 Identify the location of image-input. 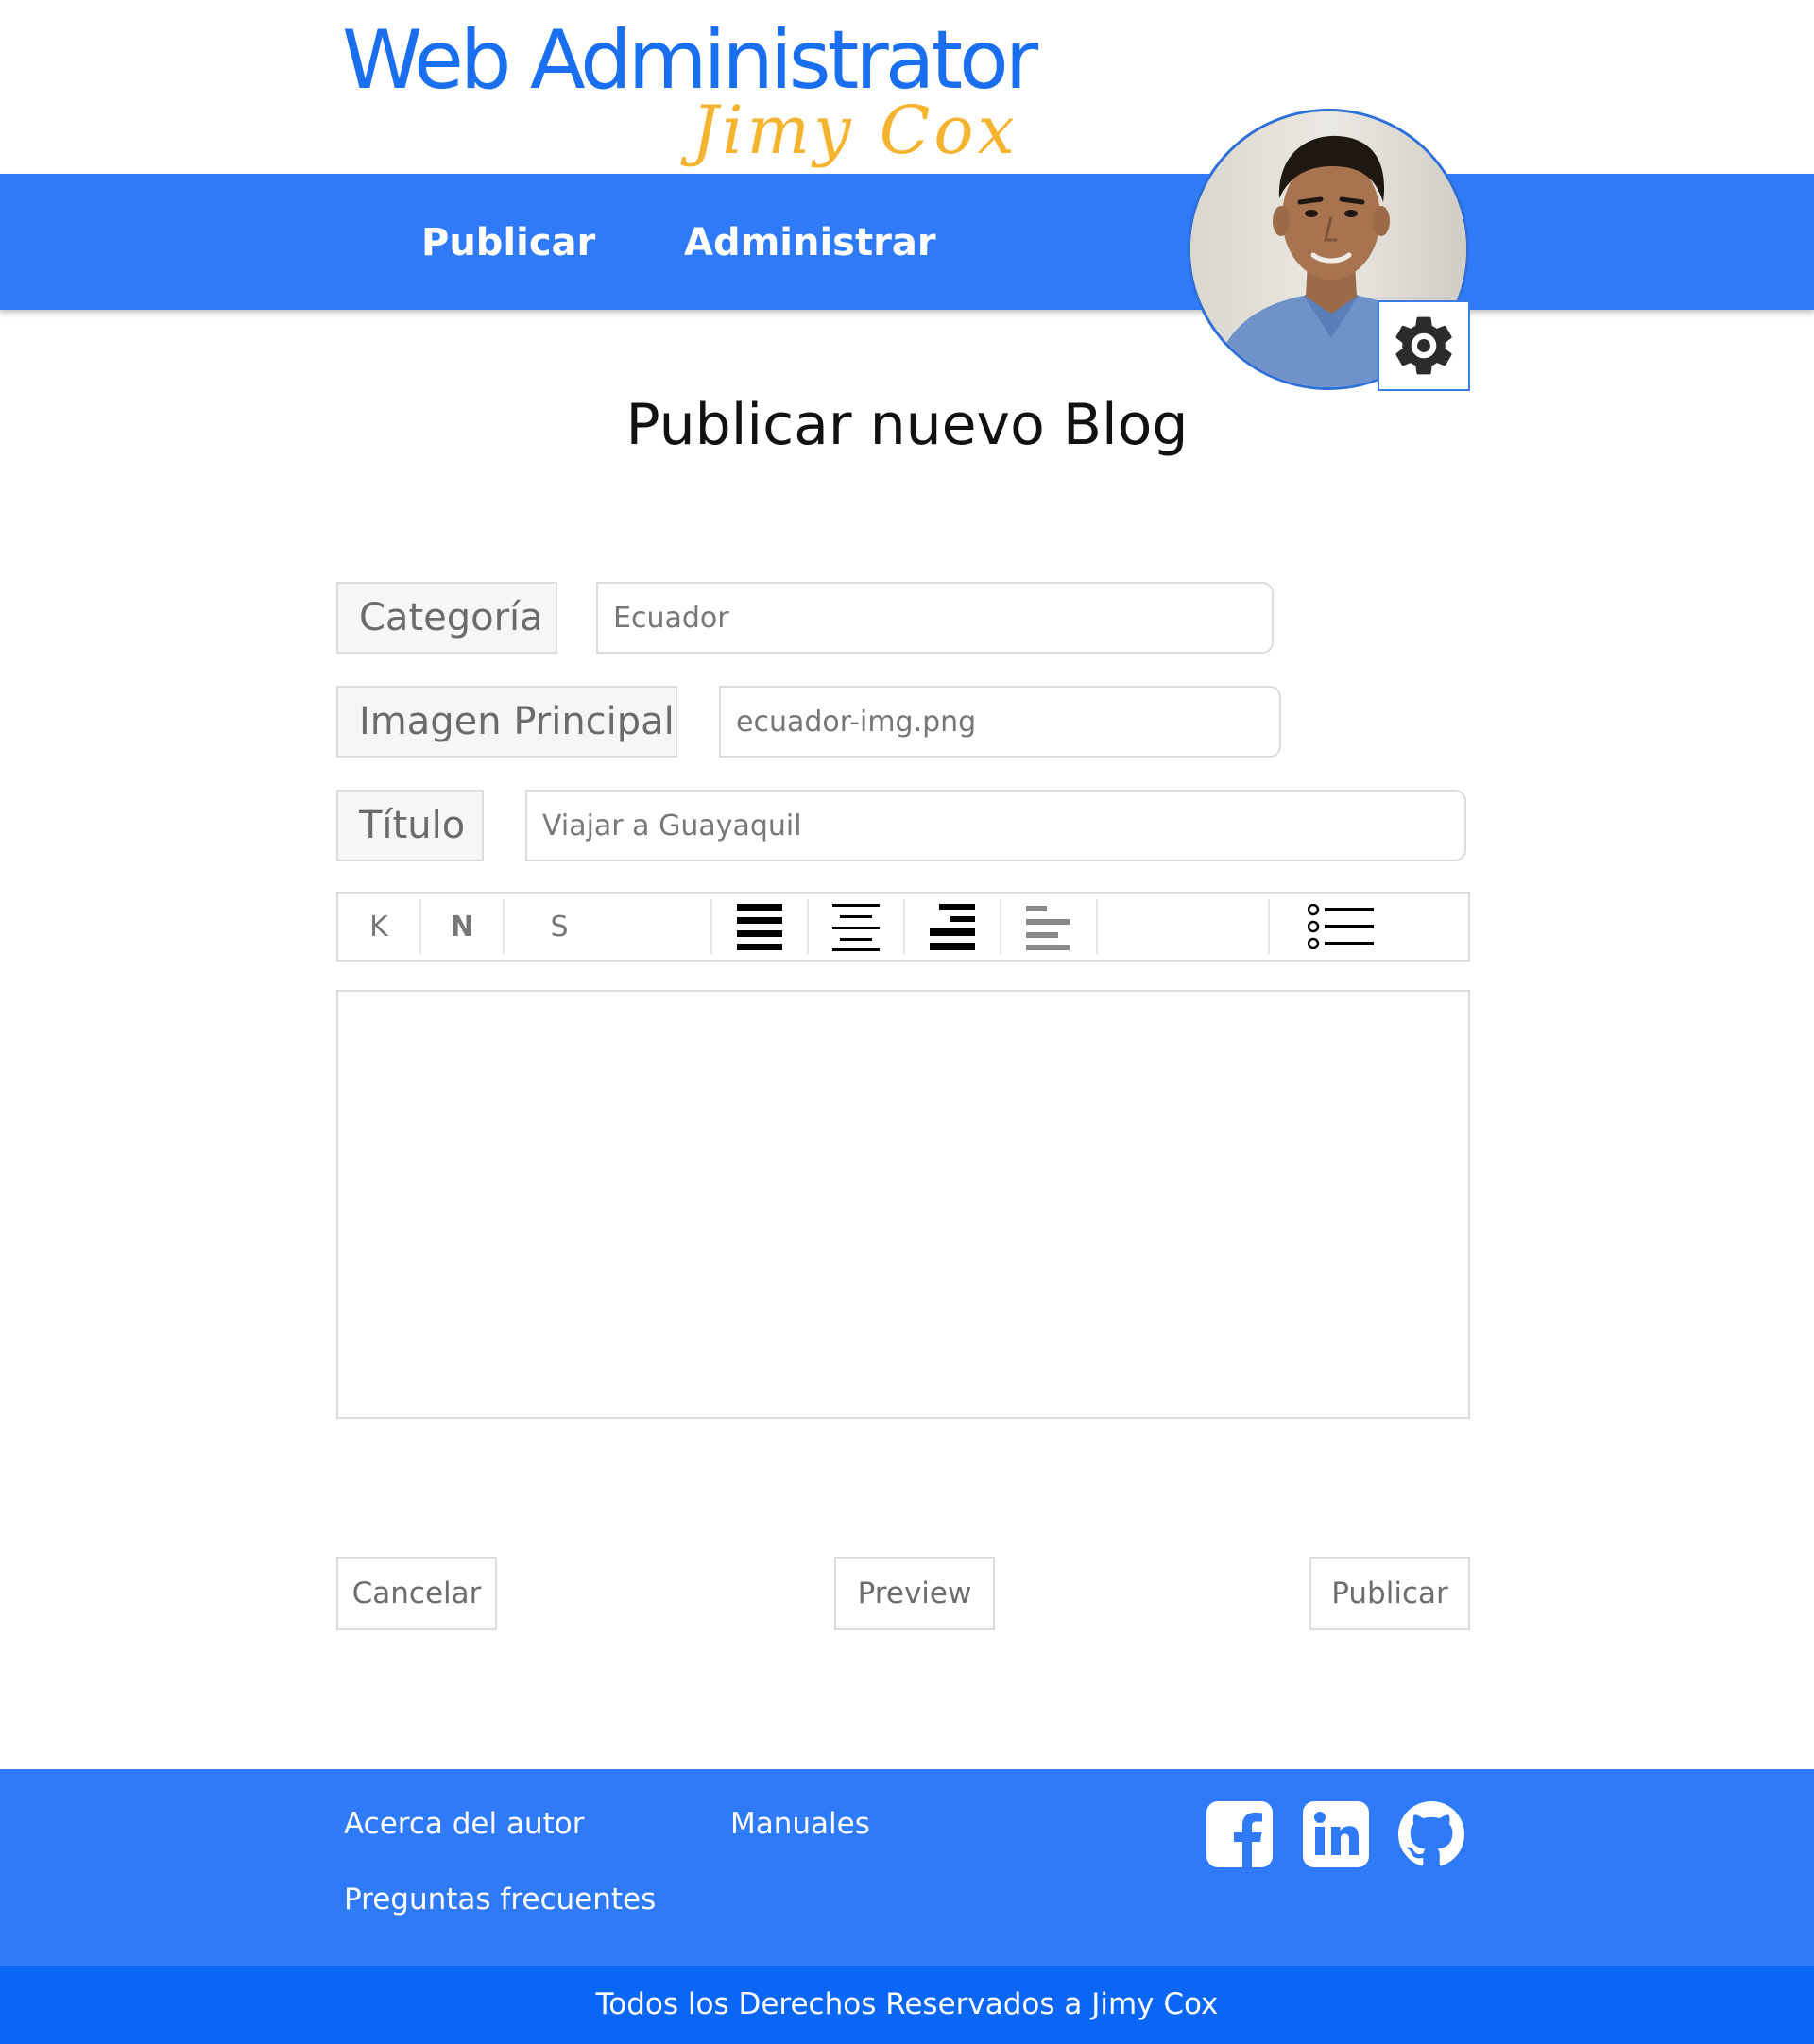
(1000, 722).